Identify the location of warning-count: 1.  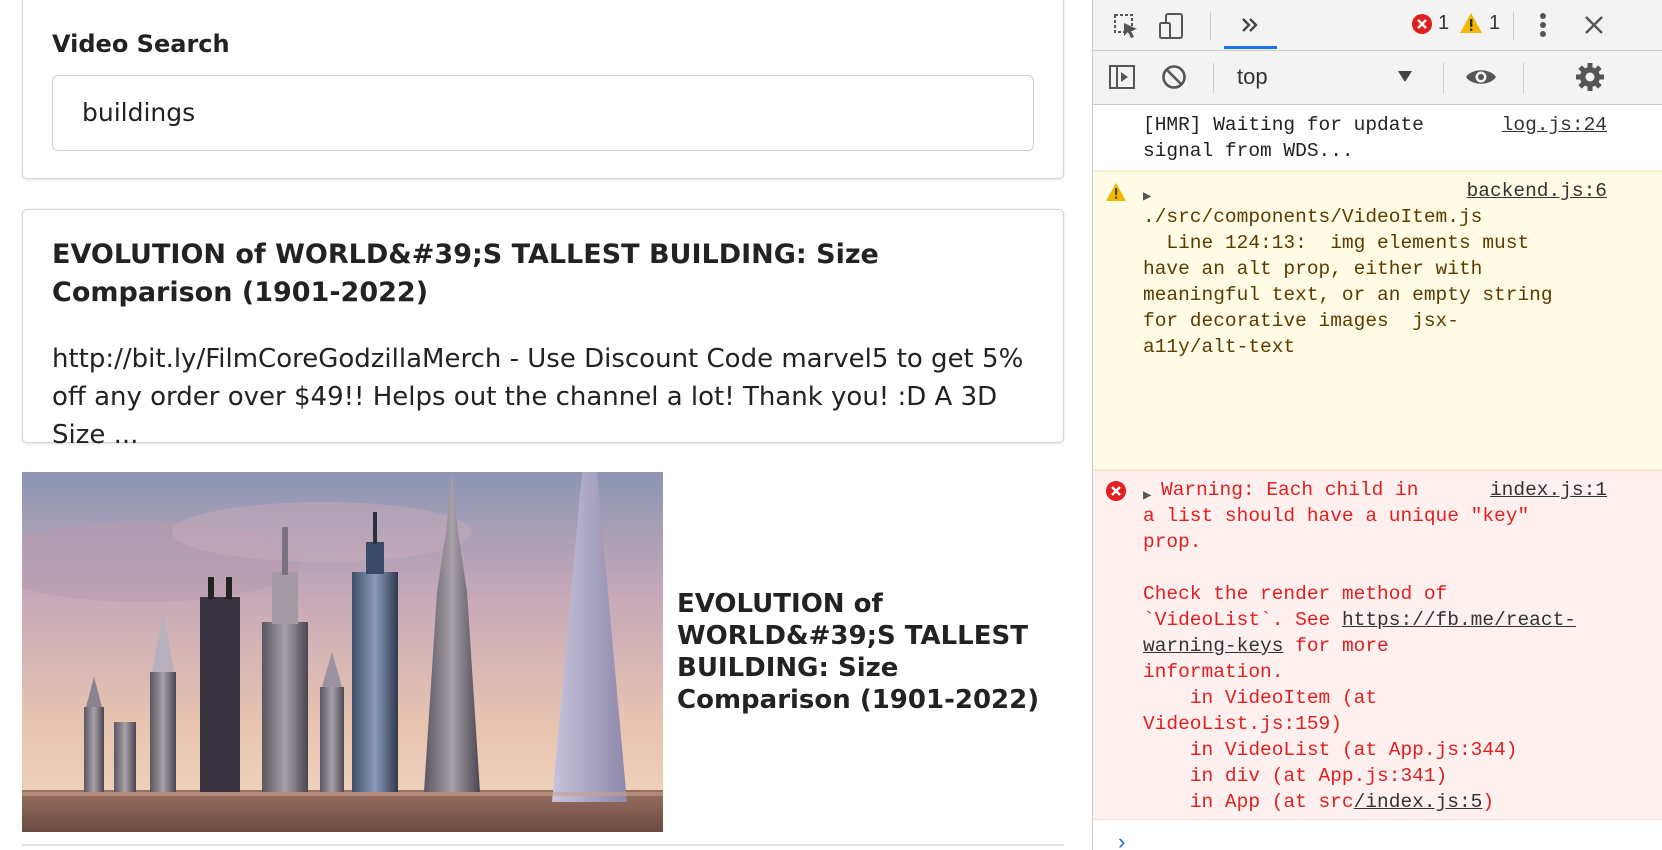
(1494, 23).